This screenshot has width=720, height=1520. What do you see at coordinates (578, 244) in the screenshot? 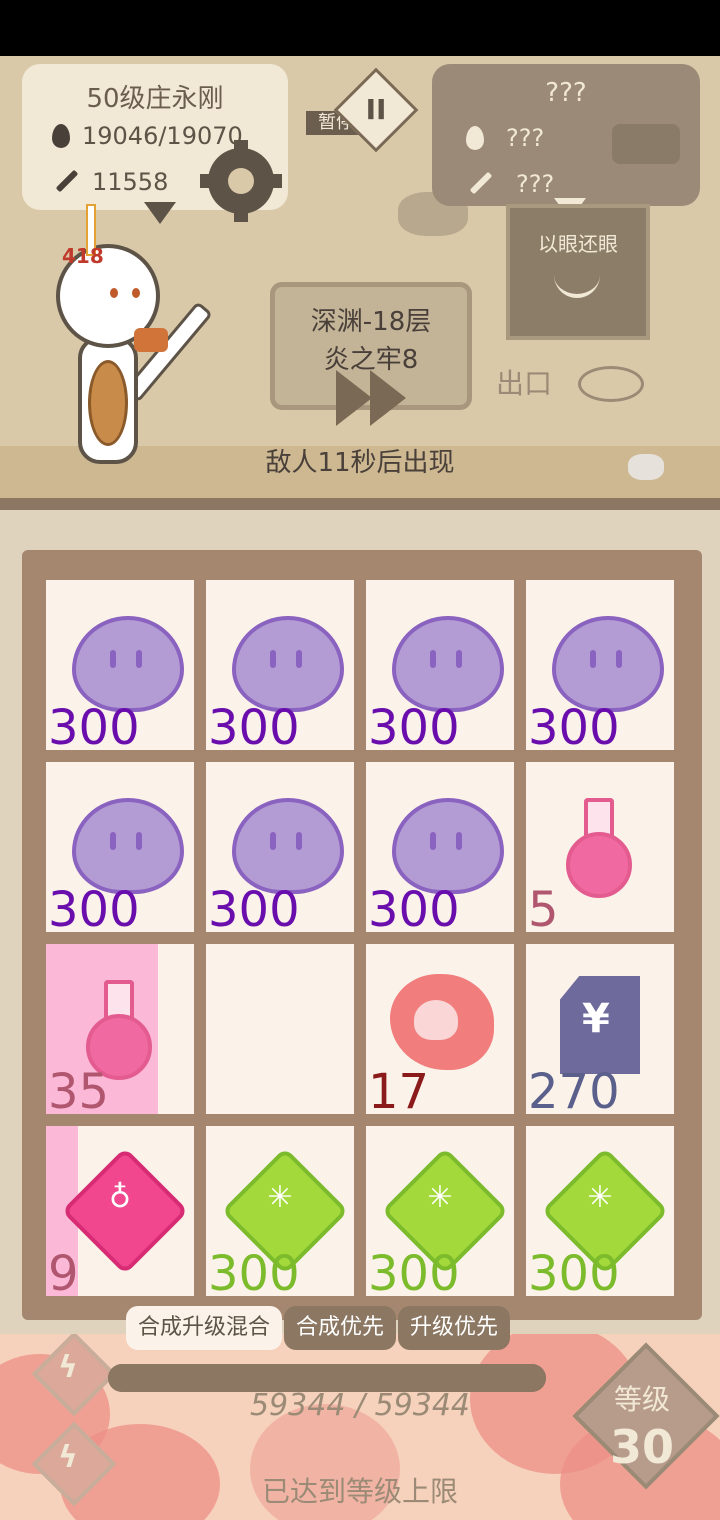
I see `poster-label: 以眼还眼` at bounding box center [578, 244].